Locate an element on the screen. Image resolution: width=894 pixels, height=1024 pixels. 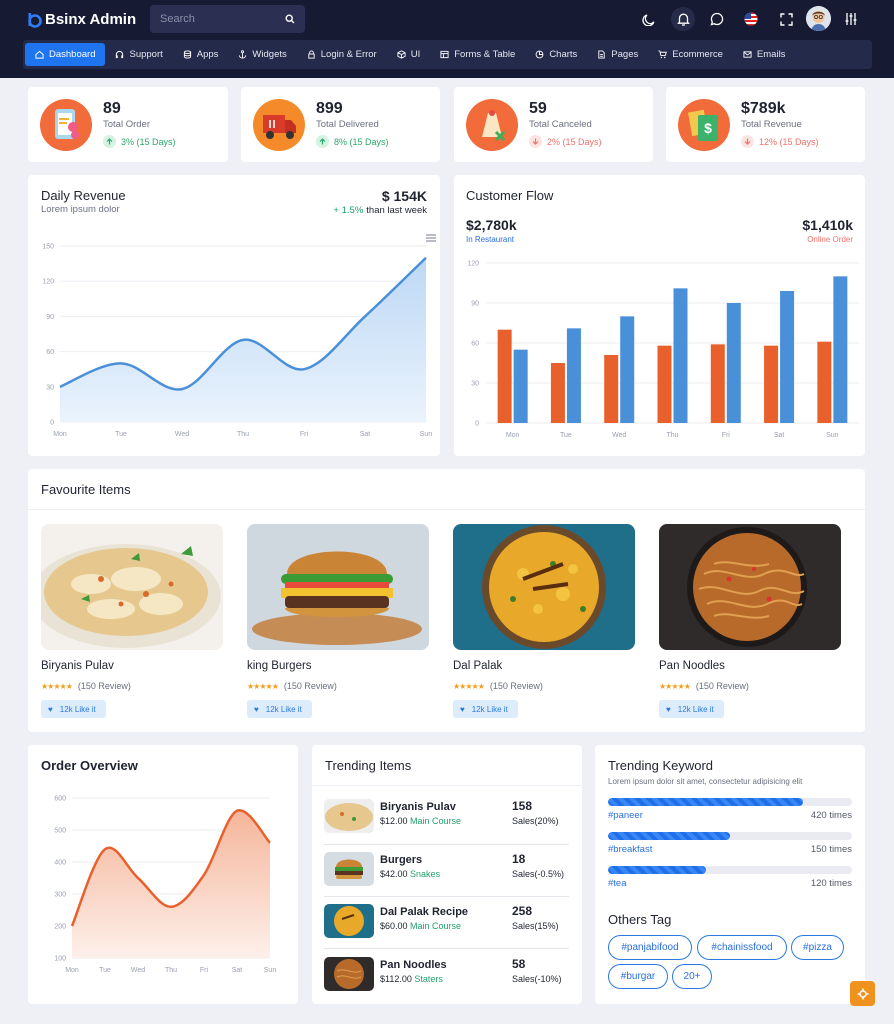
dark-mode-moon-icon is located at coordinates (649, 19).